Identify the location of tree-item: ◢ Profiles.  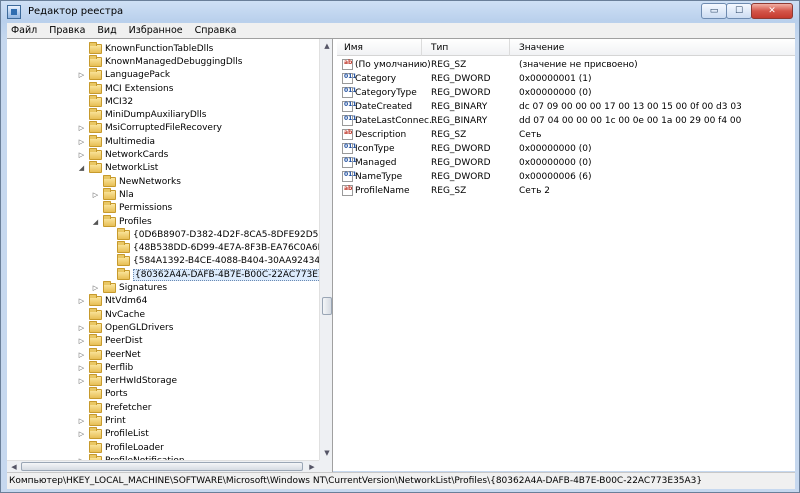
(121, 221).